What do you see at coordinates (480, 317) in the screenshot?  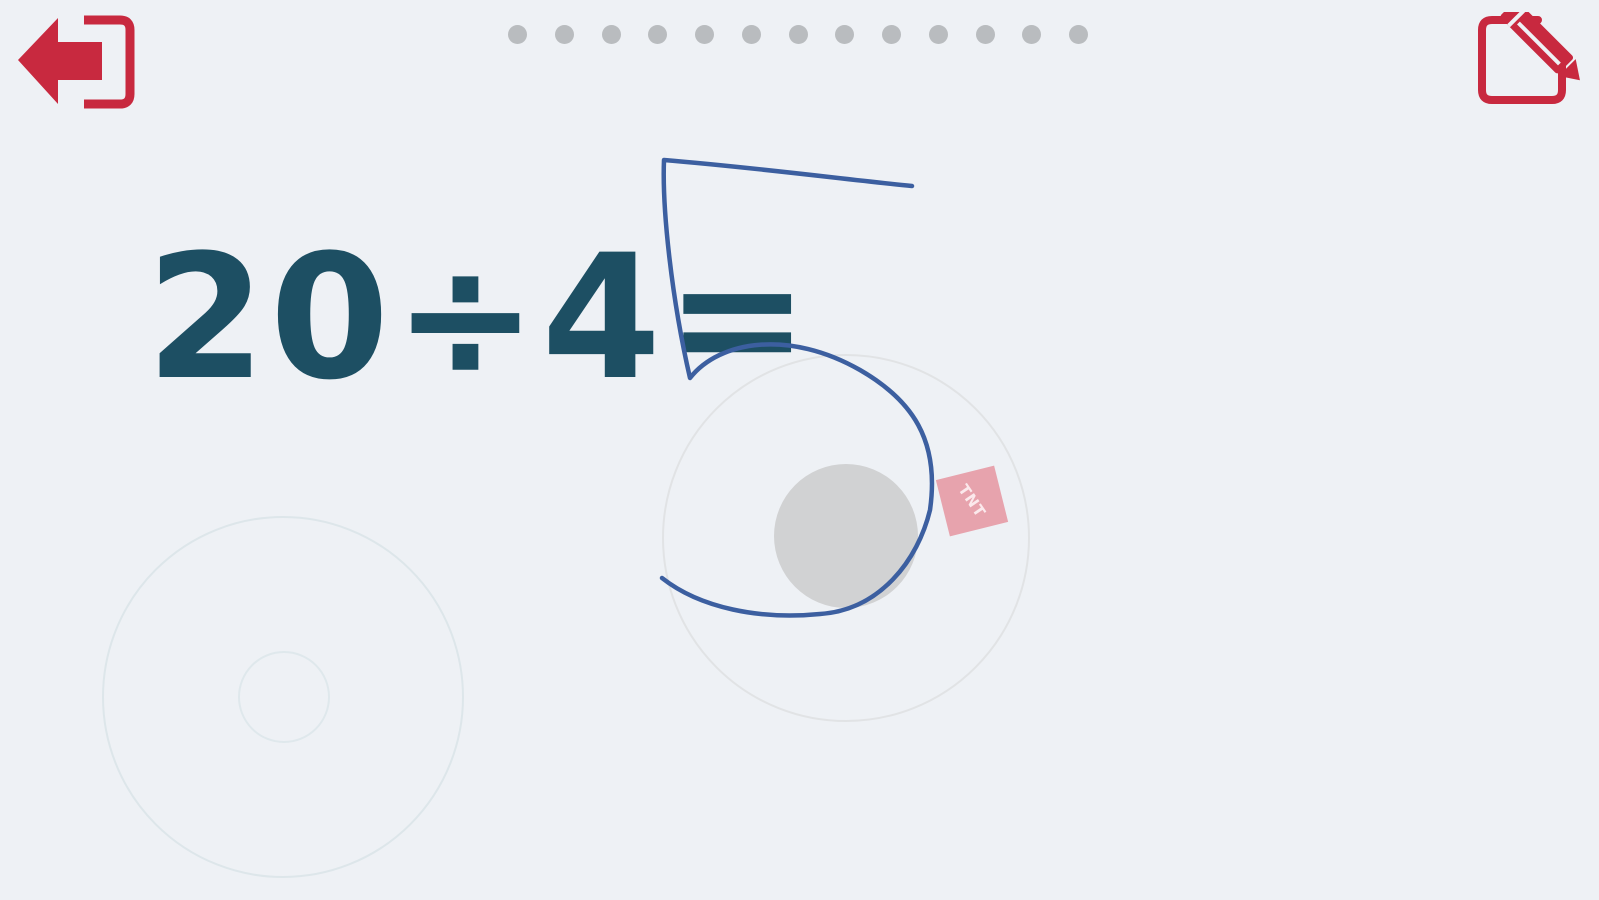 I see `equation-text: 20÷4=` at bounding box center [480, 317].